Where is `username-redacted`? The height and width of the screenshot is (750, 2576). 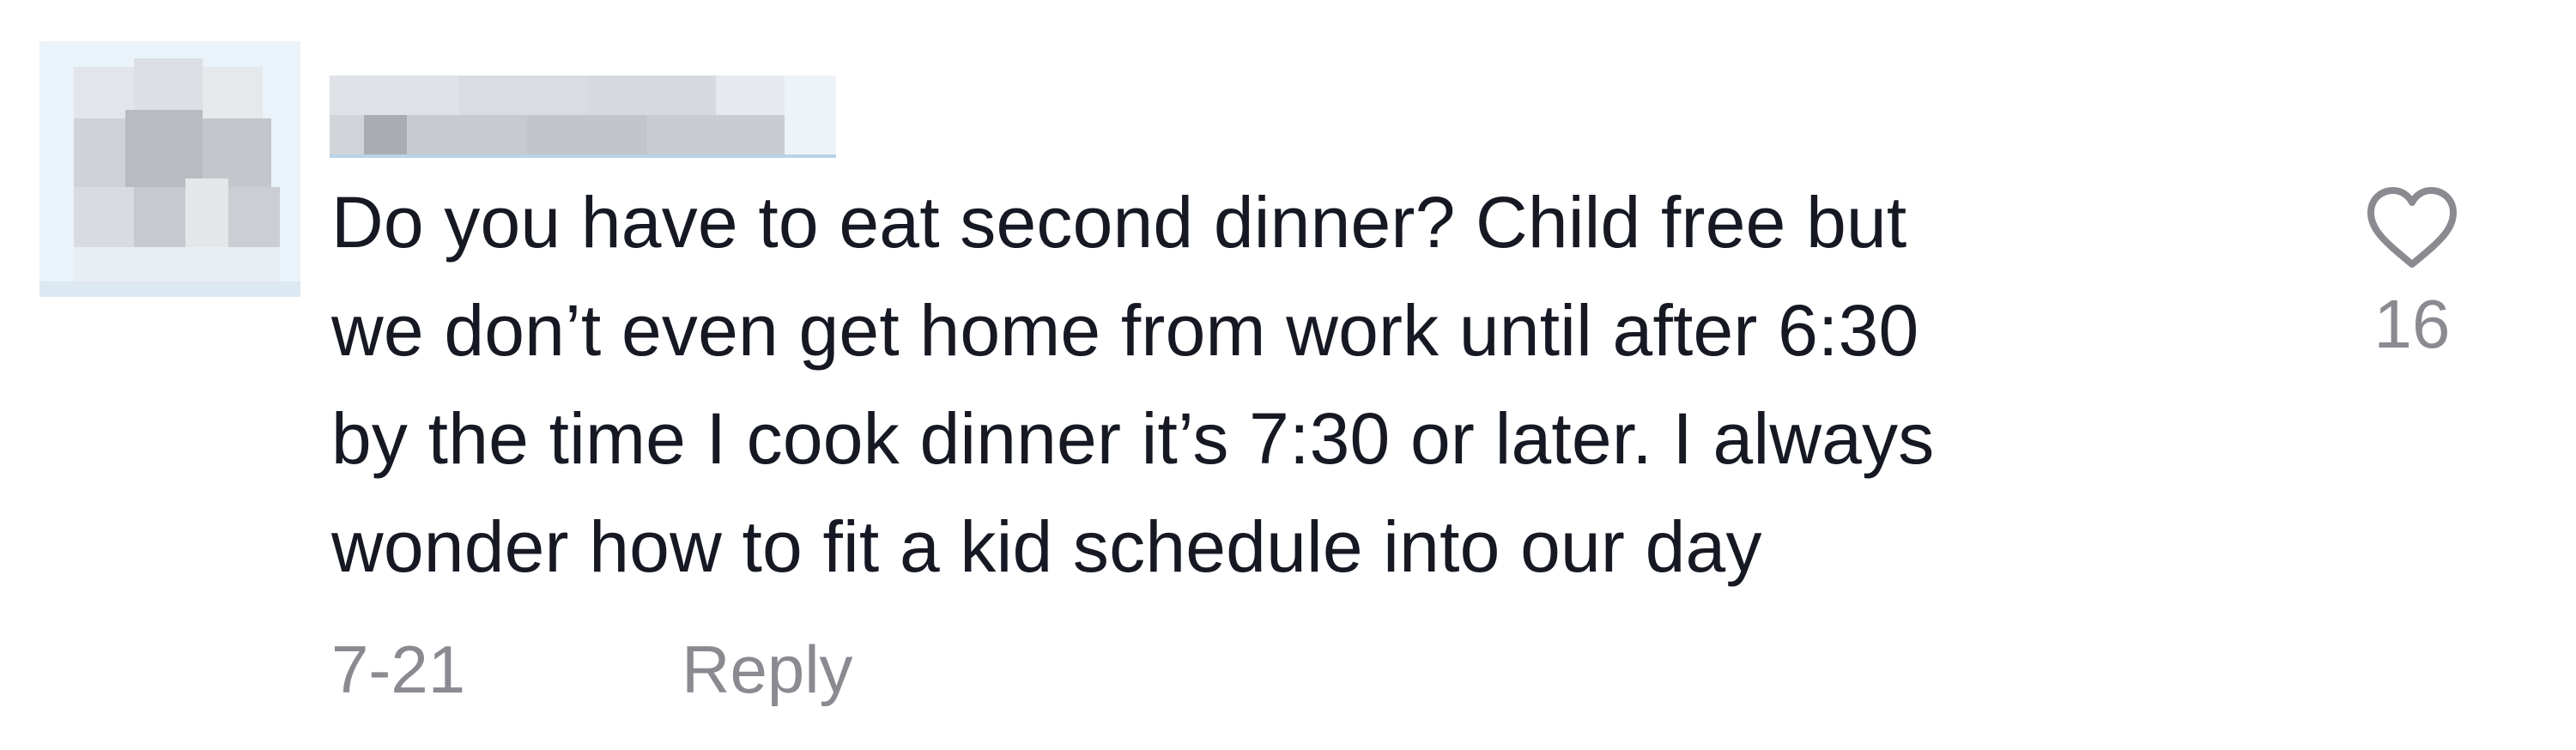 username-redacted is located at coordinates (583, 117).